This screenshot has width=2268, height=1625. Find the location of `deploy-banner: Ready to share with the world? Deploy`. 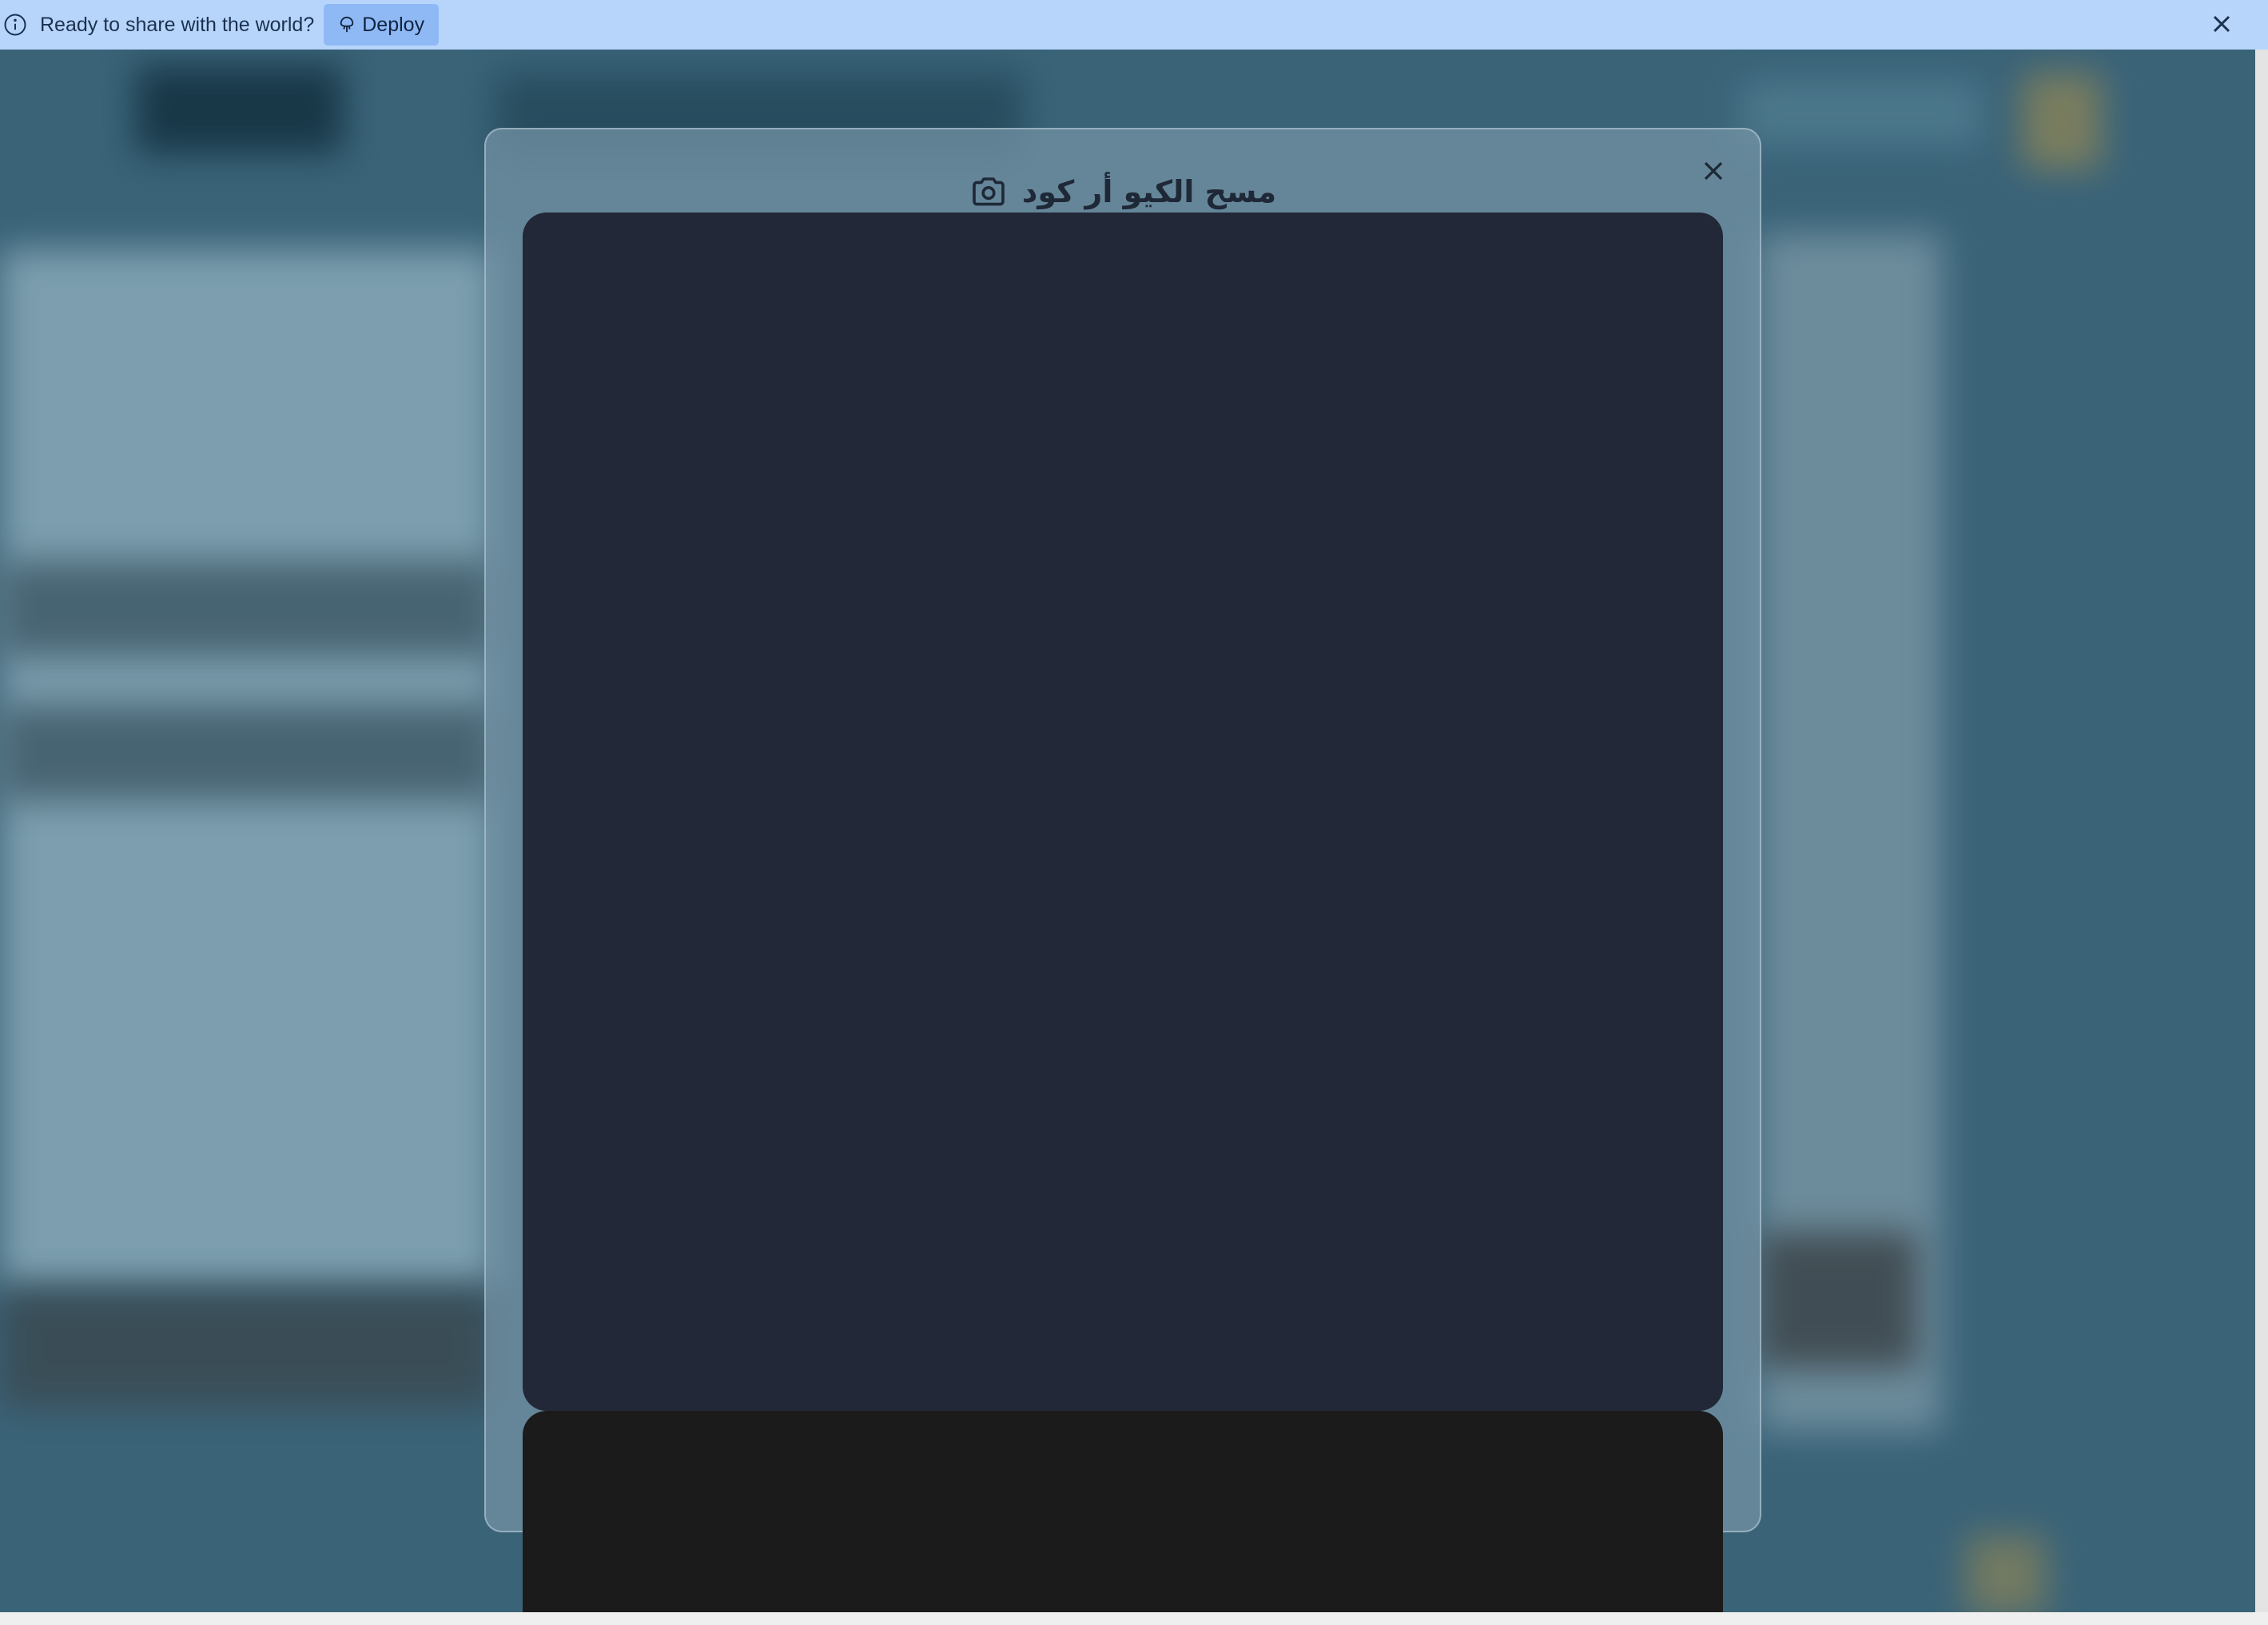

deploy-banner: Ready to share with the world? Deploy is located at coordinates (1134, 25).